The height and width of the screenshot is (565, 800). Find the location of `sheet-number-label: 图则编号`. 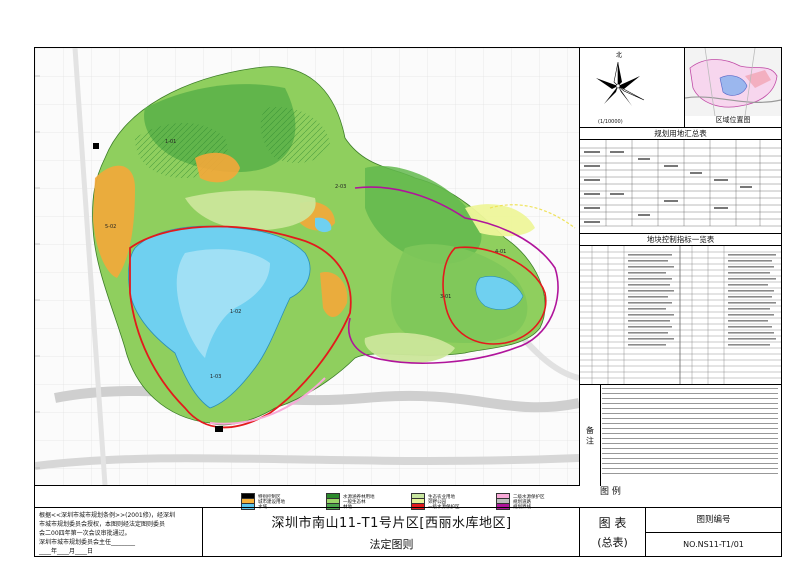

sheet-number-label: 图则编号 is located at coordinates (713, 520).